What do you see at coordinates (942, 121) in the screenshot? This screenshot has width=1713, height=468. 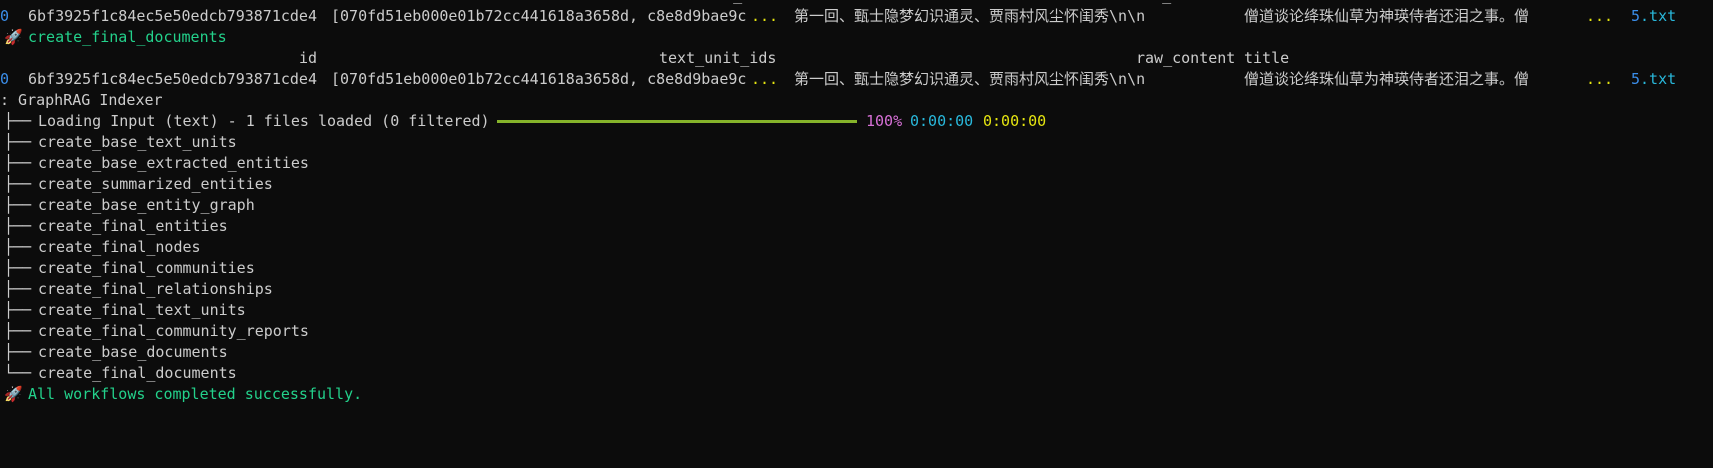 I see `loading-elapsed: 0:00:00` at bounding box center [942, 121].